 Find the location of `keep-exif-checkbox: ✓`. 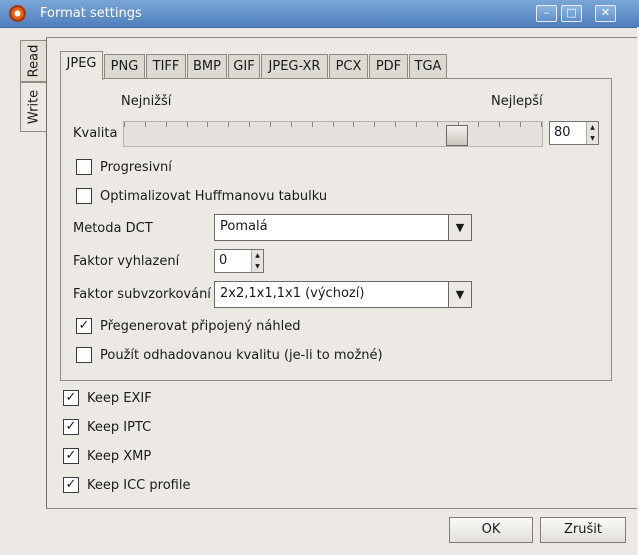

keep-exif-checkbox: ✓ is located at coordinates (71, 398).